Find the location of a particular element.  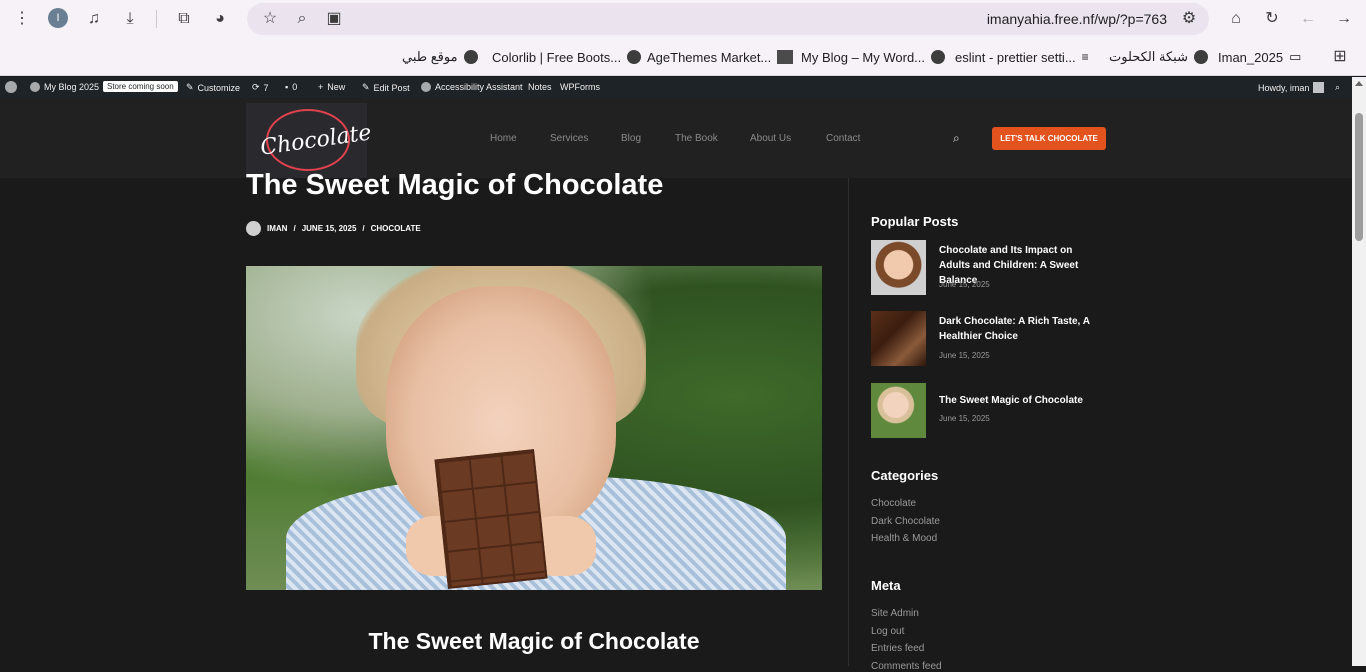

cta-button: LET'S TALK CHOCOLATE is located at coordinates (1049, 138).